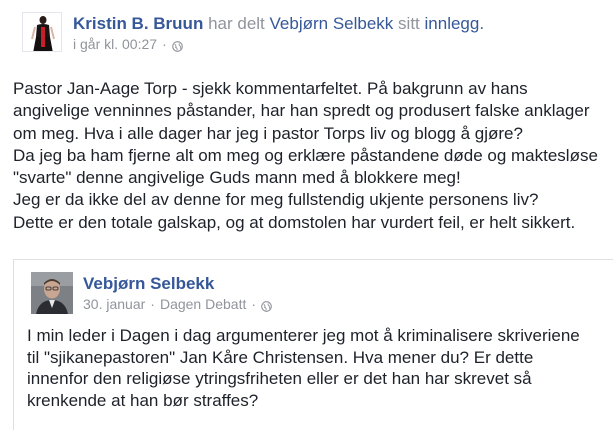  What do you see at coordinates (143, 400) in the screenshot?
I see `shared-body-line: krenkende at han bør straffes?` at bounding box center [143, 400].